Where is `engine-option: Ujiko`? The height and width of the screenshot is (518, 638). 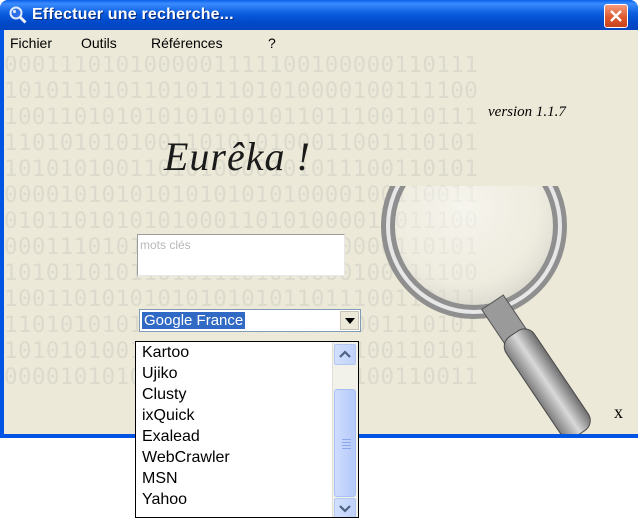
engine-option: Ujiko is located at coordinates (160, 374).